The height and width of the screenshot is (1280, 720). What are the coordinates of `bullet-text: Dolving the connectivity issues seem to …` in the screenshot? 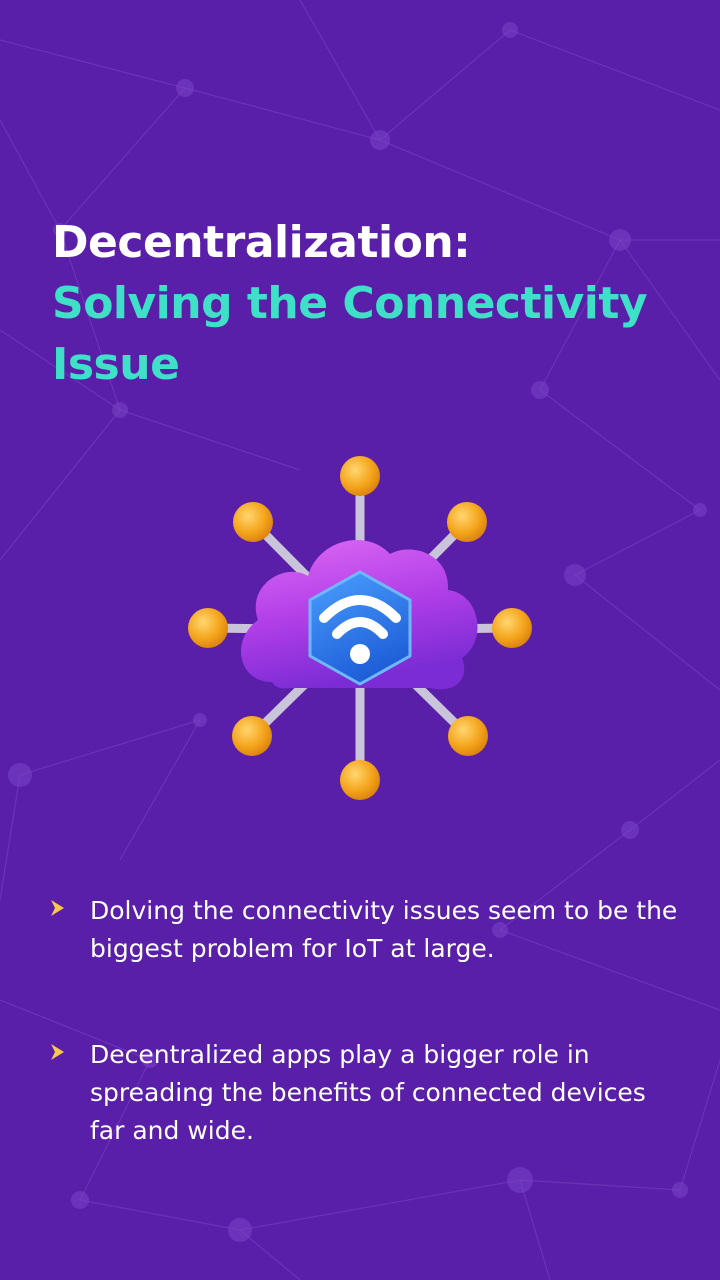 It's located at (384, 929).